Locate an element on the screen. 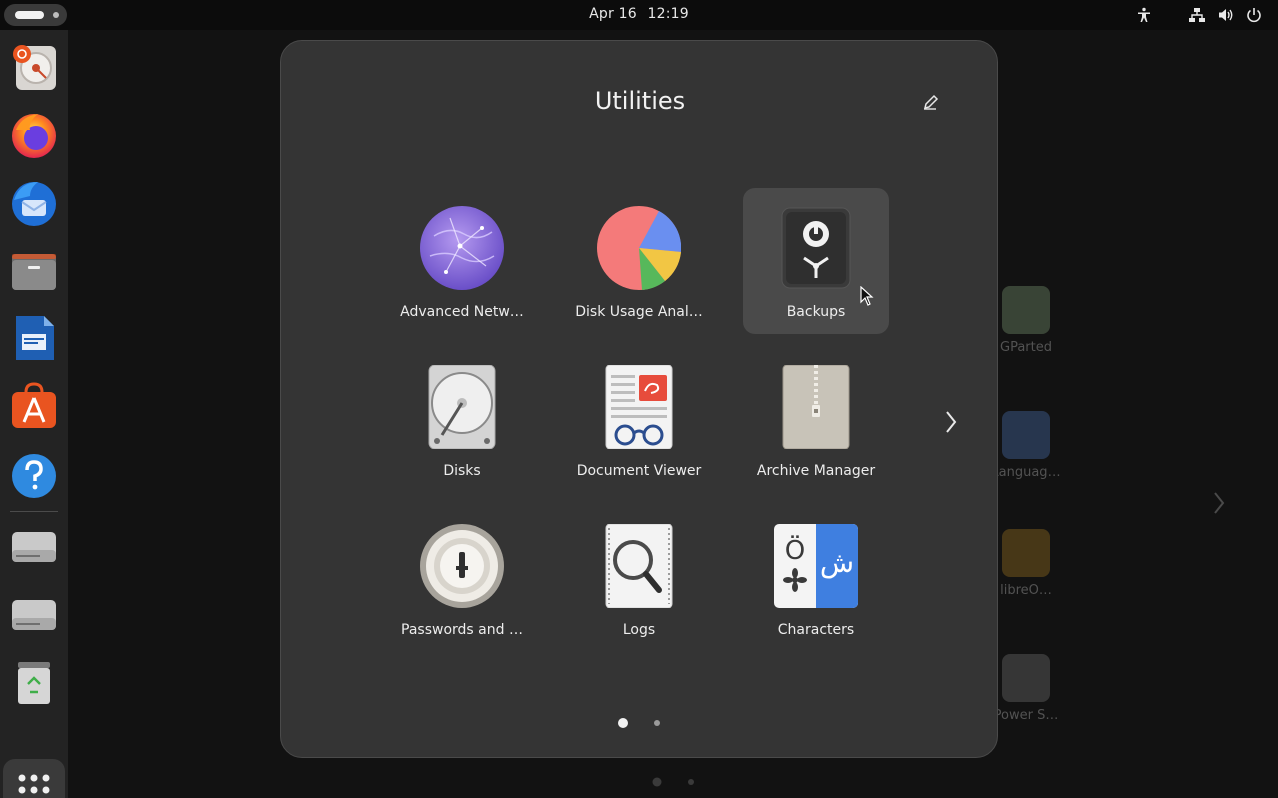 This screenshot has height=798, width=1278. dock-separator is located at coordinates (34, 511).